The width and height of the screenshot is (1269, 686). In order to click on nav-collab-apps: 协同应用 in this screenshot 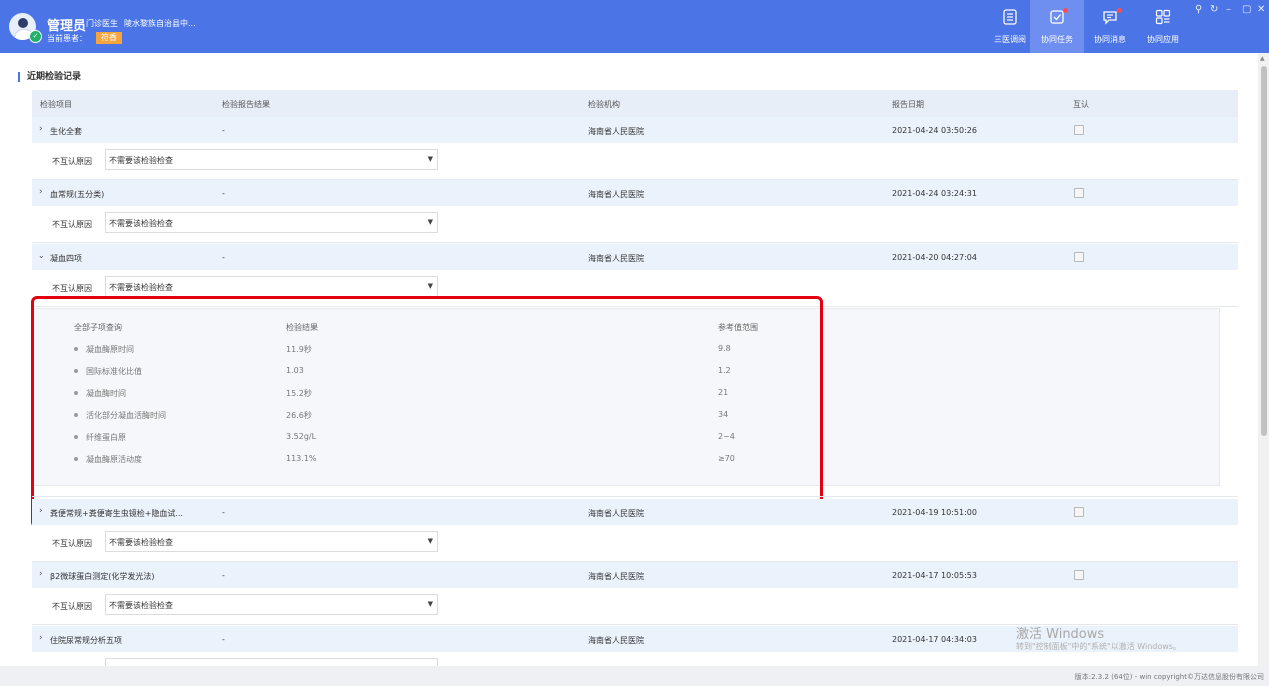, I will do `click(1163, 26)`.